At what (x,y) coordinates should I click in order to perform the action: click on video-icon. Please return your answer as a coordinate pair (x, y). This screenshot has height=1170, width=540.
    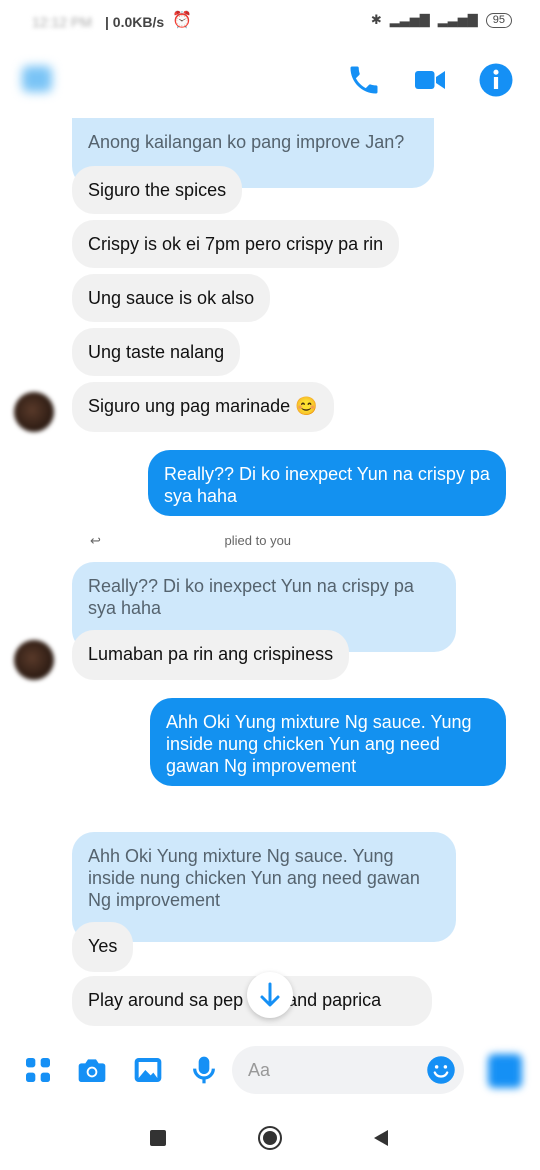
    Looking at the image, I should click on (430, 80).